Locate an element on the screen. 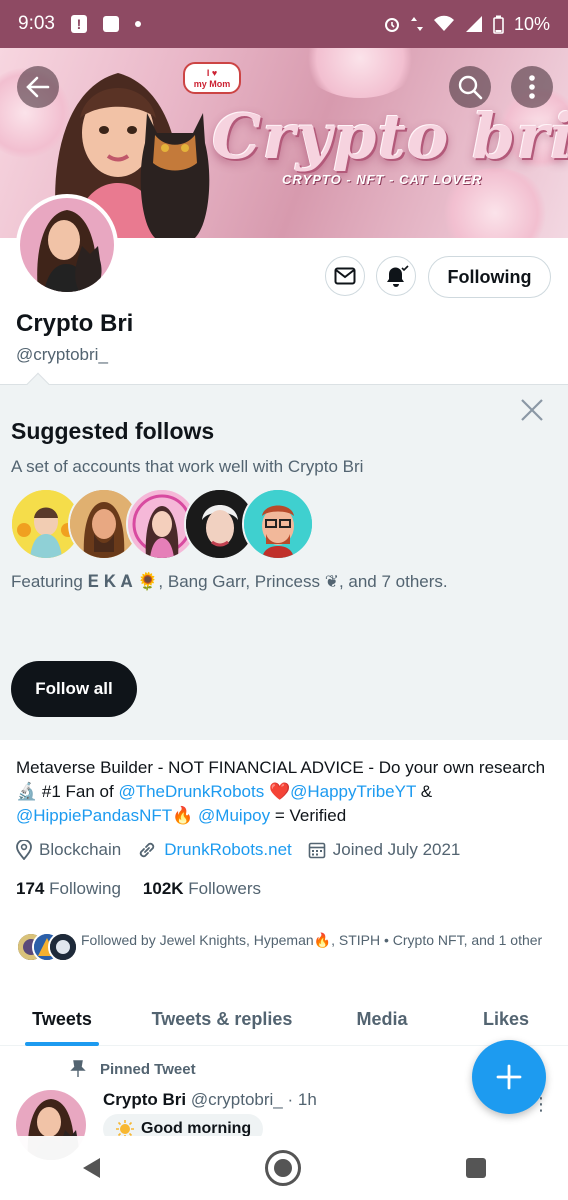  plus-icon is located at coordinates (509, 1077).